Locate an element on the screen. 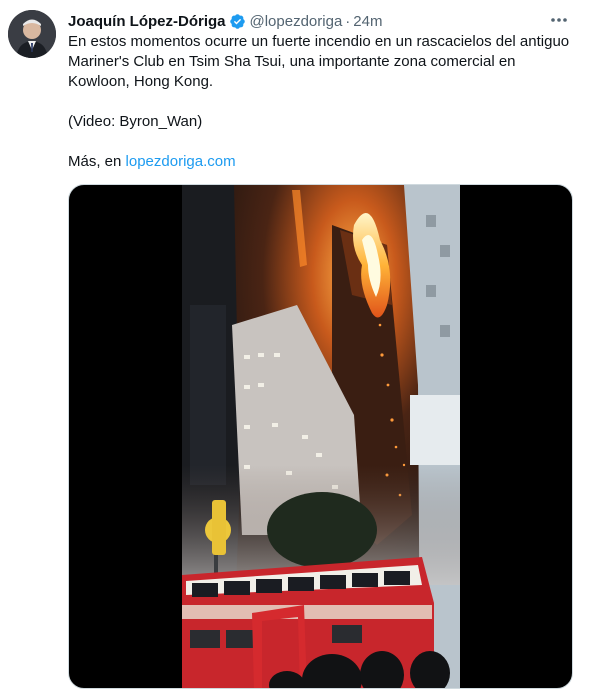 This screenshot has width=593, height=693. tweet-paragraph-3: Más, en lopezdoriga.com is located at coordinates (319, 162).